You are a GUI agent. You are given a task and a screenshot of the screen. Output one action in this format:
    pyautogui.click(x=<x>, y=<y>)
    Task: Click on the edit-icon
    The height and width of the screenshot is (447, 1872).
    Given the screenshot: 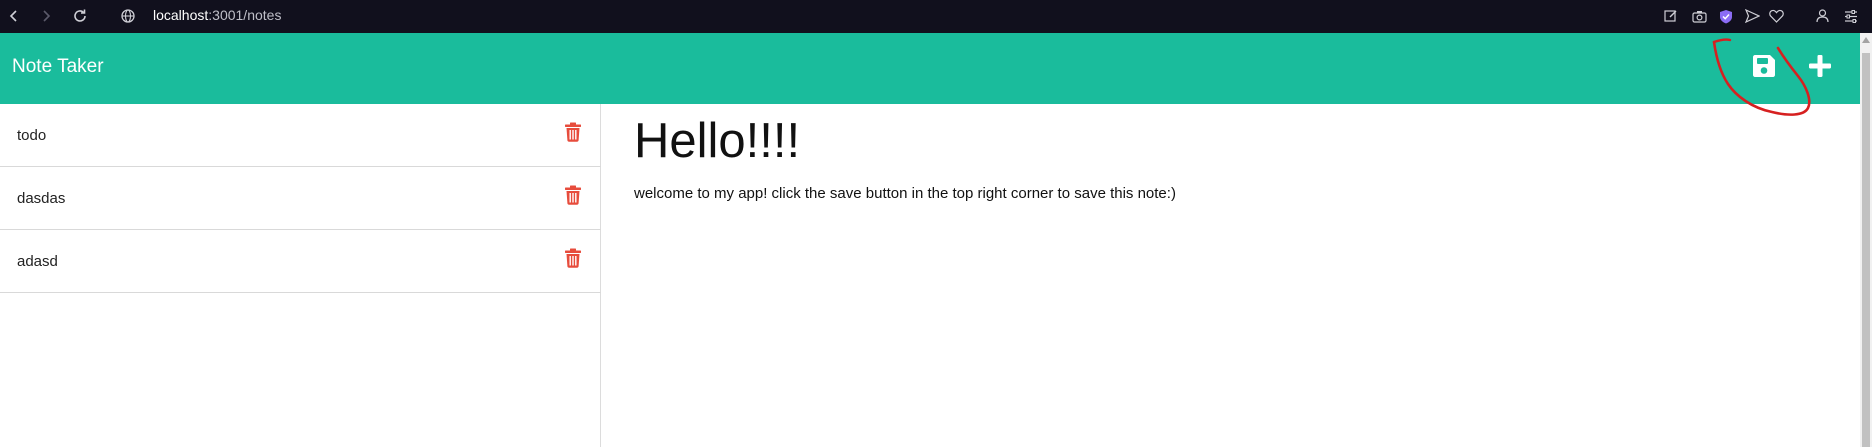 What is the action you would take?
    pyautogui.click(x=1671, y=16)
    